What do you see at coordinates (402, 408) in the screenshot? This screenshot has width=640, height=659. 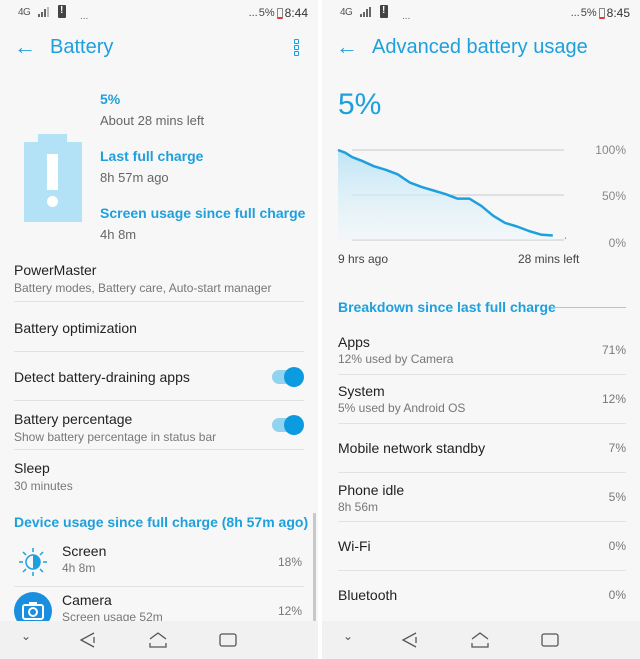 I see `breakdown-subtitle: 5% used by Android OS` at bounding box center [402, 408].